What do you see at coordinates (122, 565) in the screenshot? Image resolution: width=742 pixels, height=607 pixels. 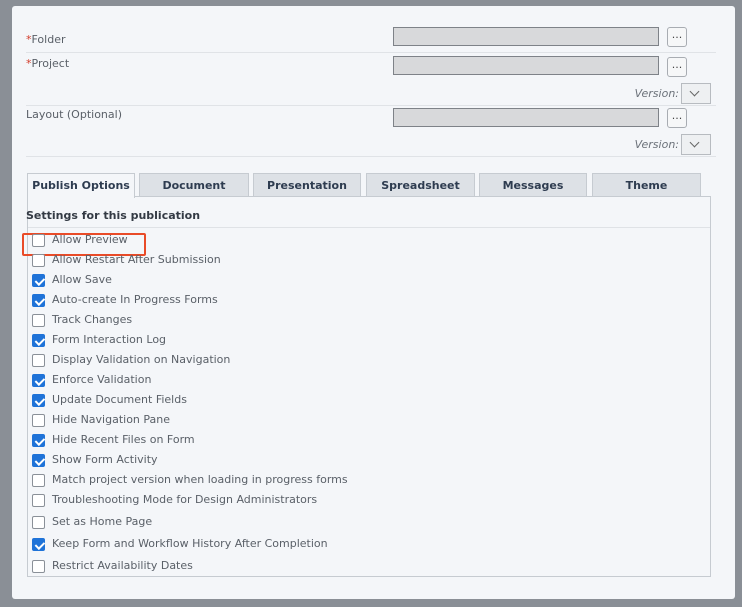 I see `option-label: Restrict Availability Dates` at bounding box center [122, 565].